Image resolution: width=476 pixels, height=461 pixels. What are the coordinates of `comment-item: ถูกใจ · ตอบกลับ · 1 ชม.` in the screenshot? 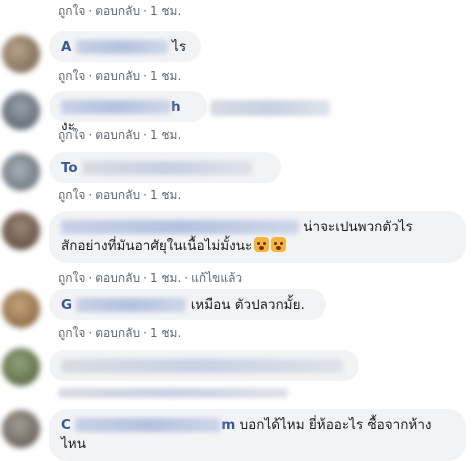 It's located at (238, 11).